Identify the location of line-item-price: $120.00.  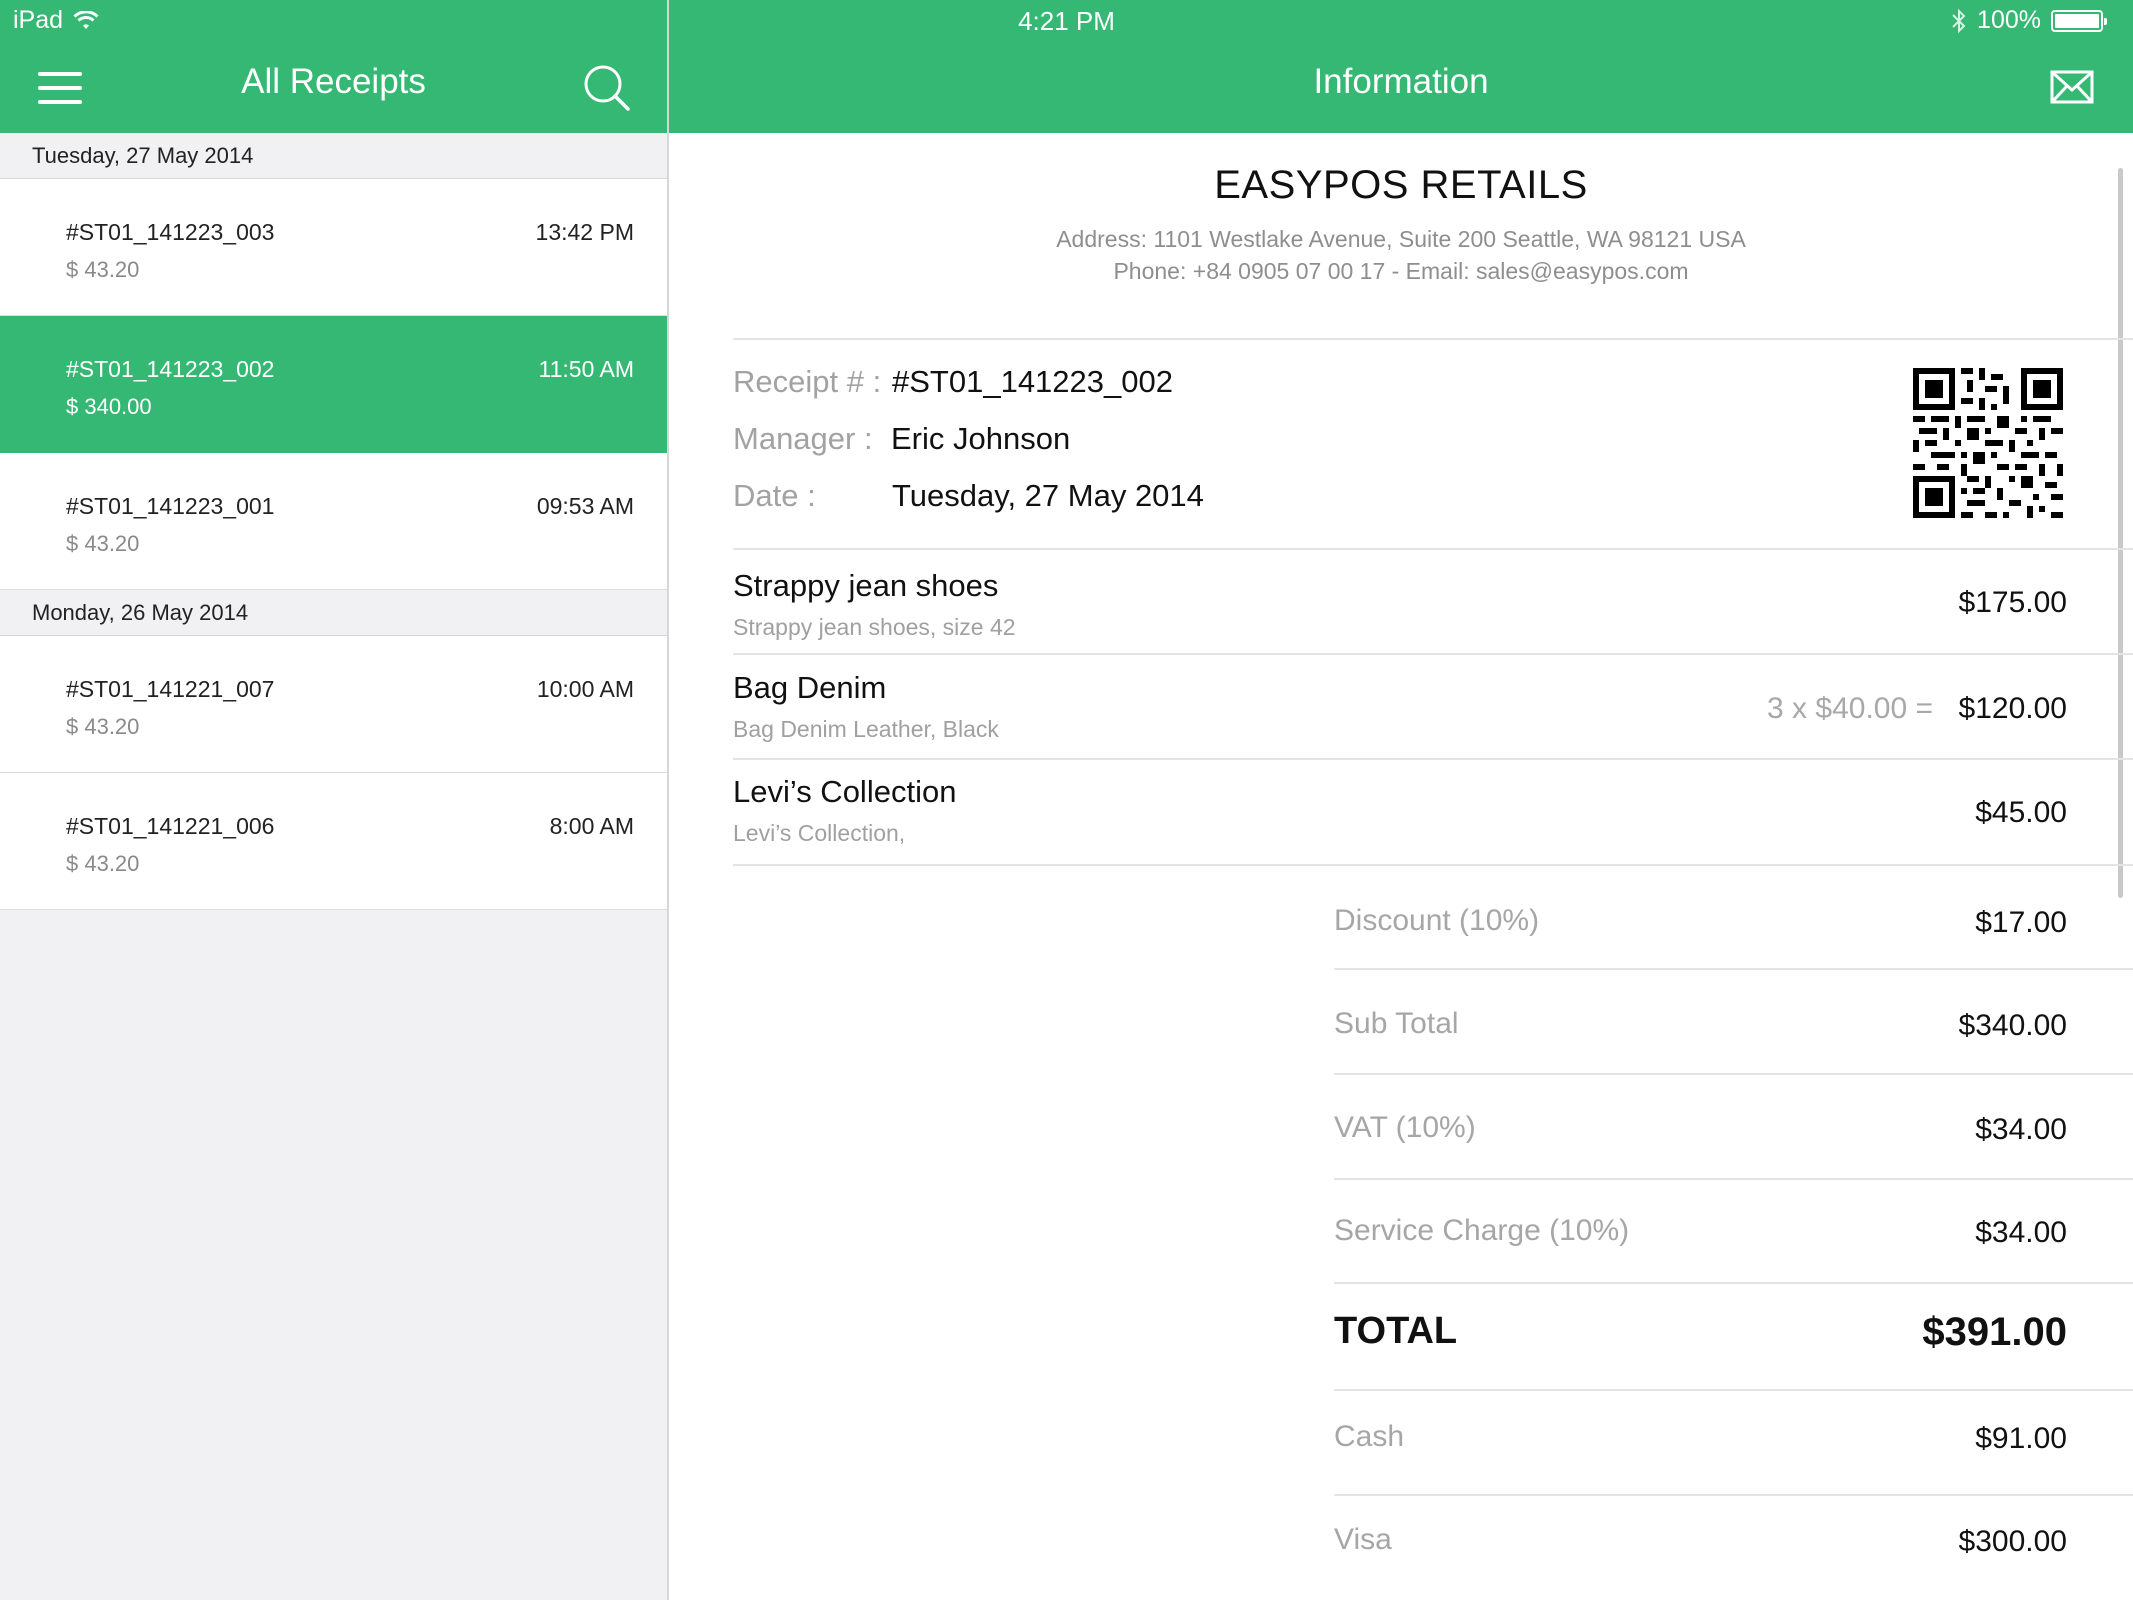
(2012, 708).